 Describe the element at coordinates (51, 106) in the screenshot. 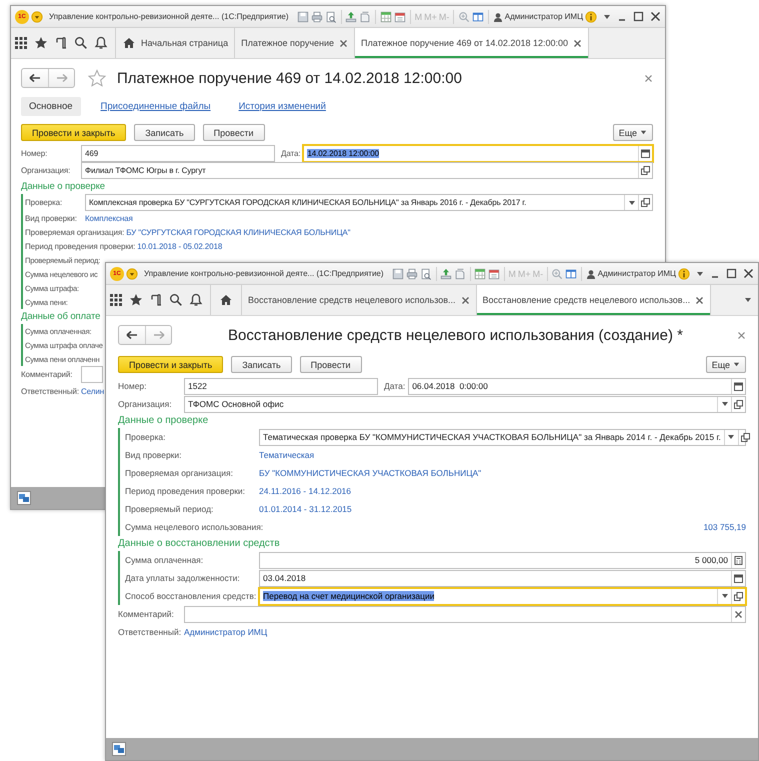

I see `form-tab: Основное` at that location.